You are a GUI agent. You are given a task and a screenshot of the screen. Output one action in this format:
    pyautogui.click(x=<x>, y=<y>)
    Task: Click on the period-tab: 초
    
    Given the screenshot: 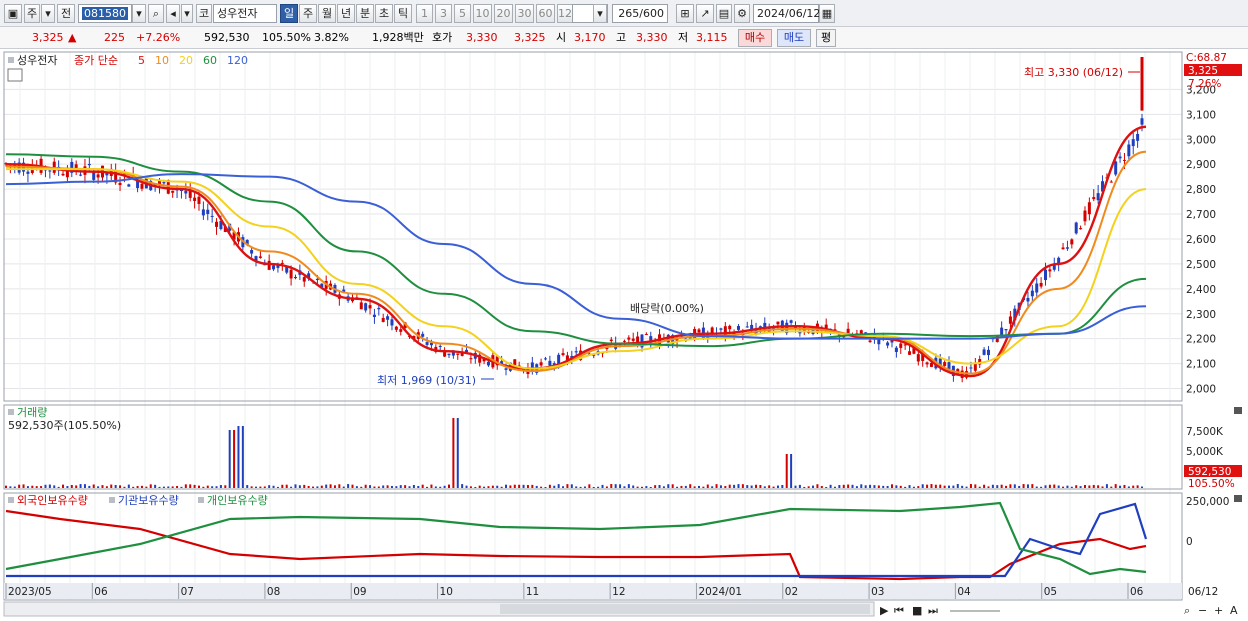 What is the action you would take?
    pyautogui.click(x=384, y=13)
    